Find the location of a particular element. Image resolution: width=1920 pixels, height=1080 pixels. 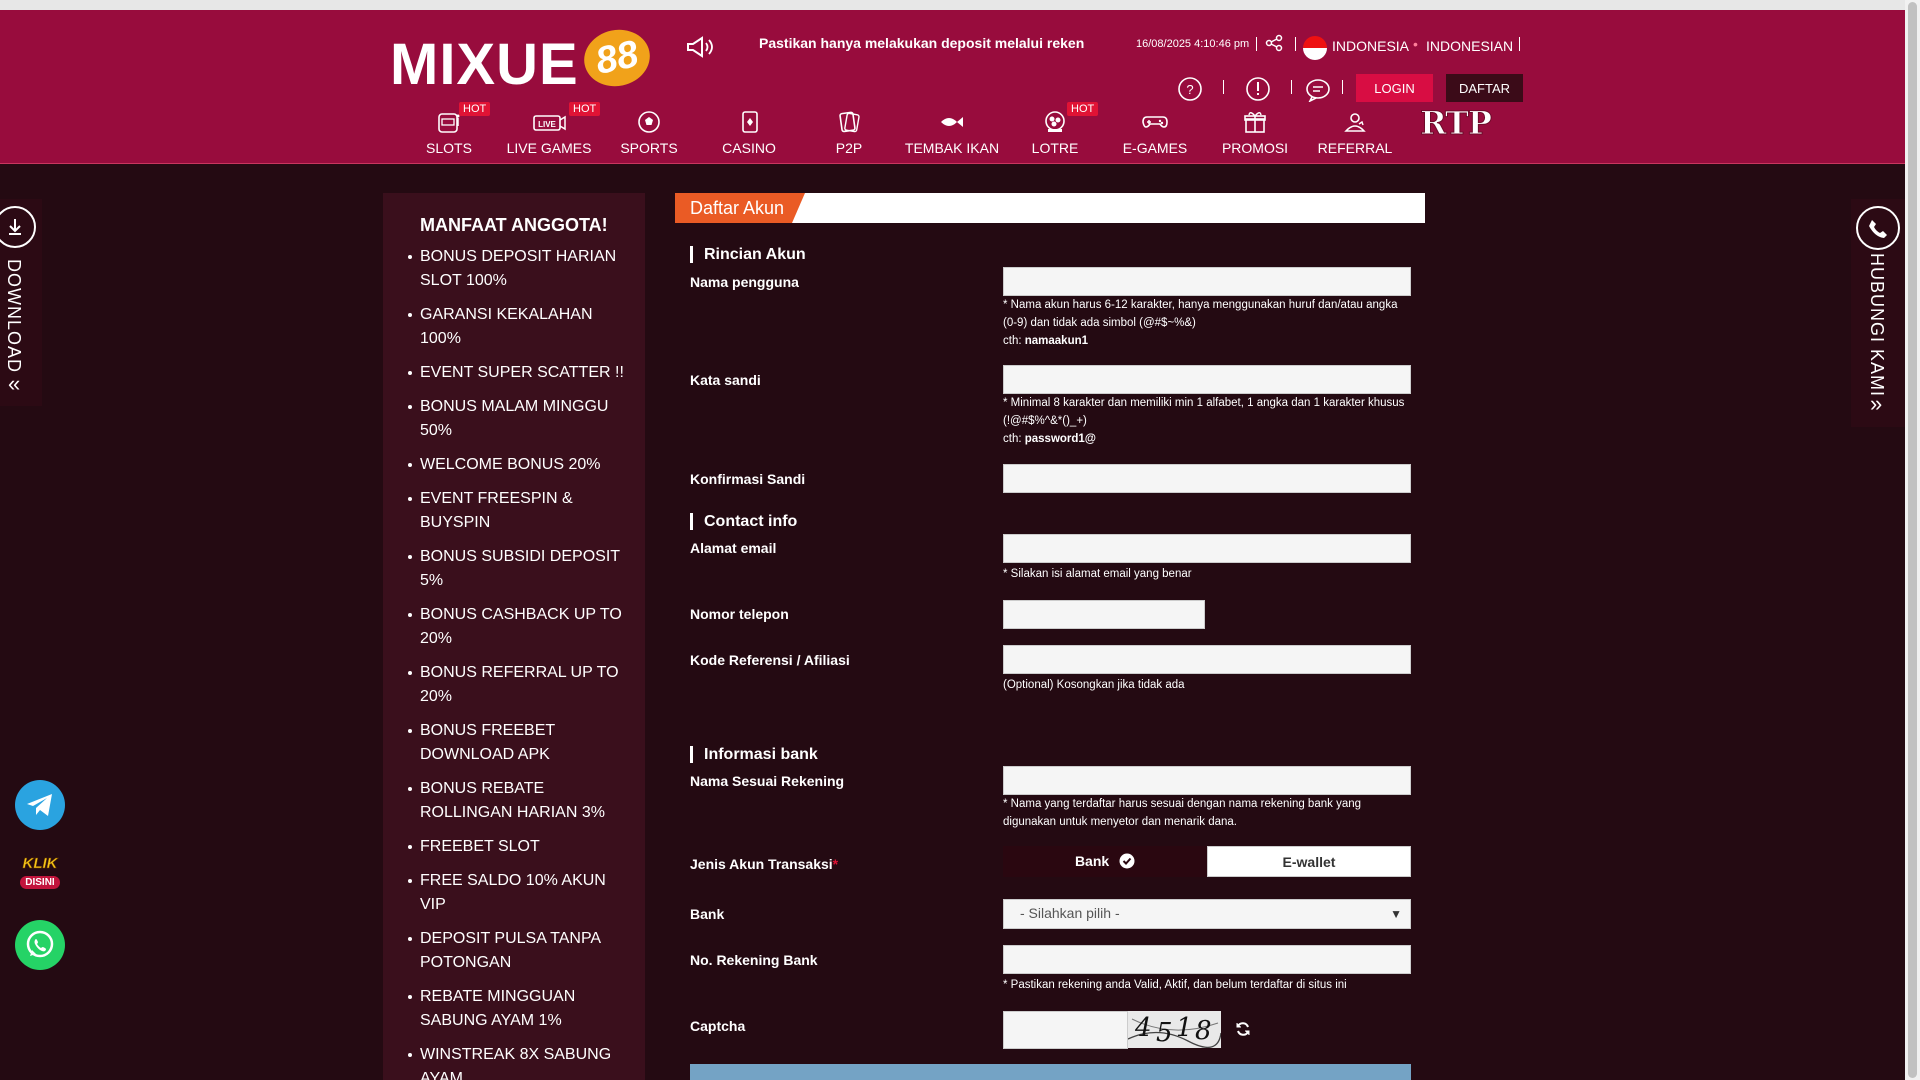

captcha-input is located at coordinates (1065, 1030).